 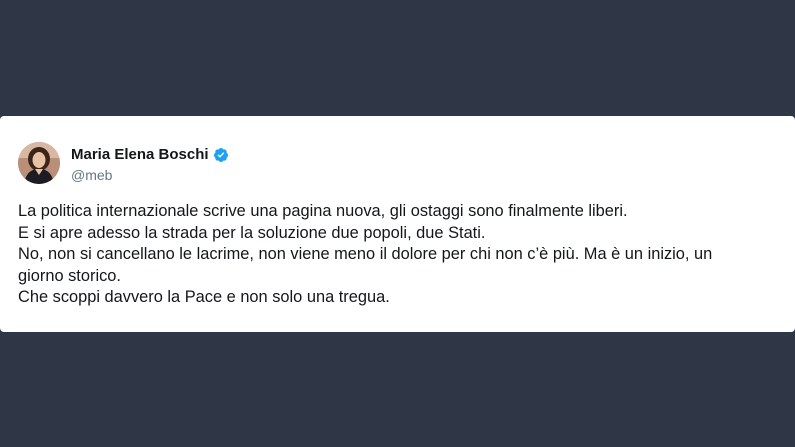 I want to click on author-handle: @meb, so click(x=150, y=175).